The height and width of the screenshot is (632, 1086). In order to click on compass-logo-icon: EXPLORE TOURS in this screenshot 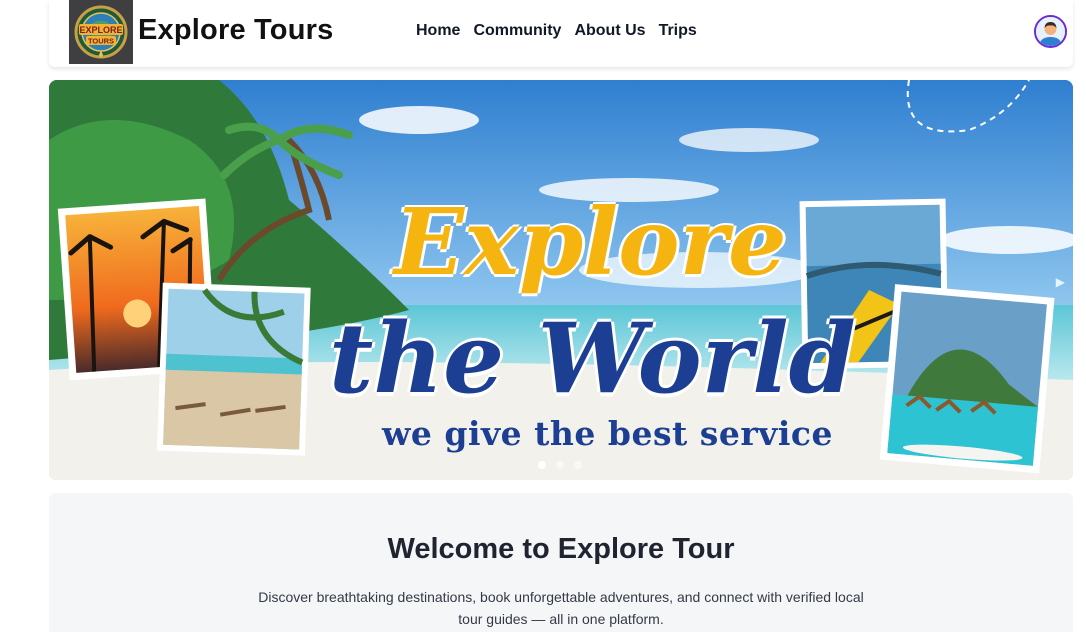, I will do `click(101, 32)`.